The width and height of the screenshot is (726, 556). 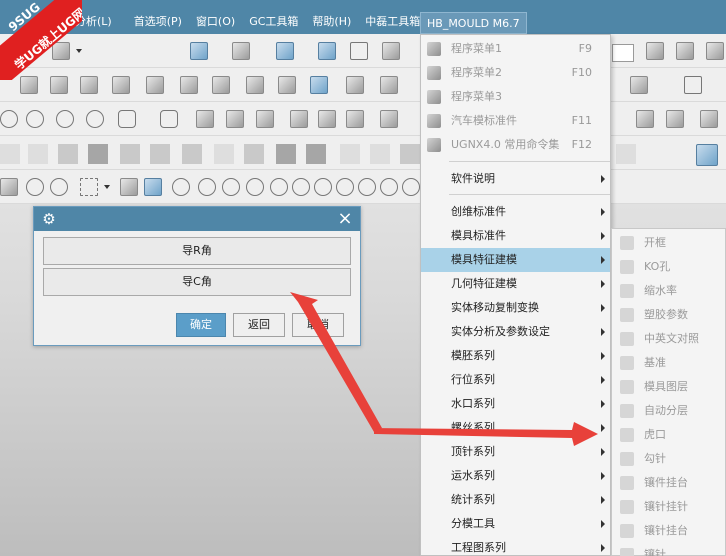 I want to click on dots-icon, so click(x=255, y=85).